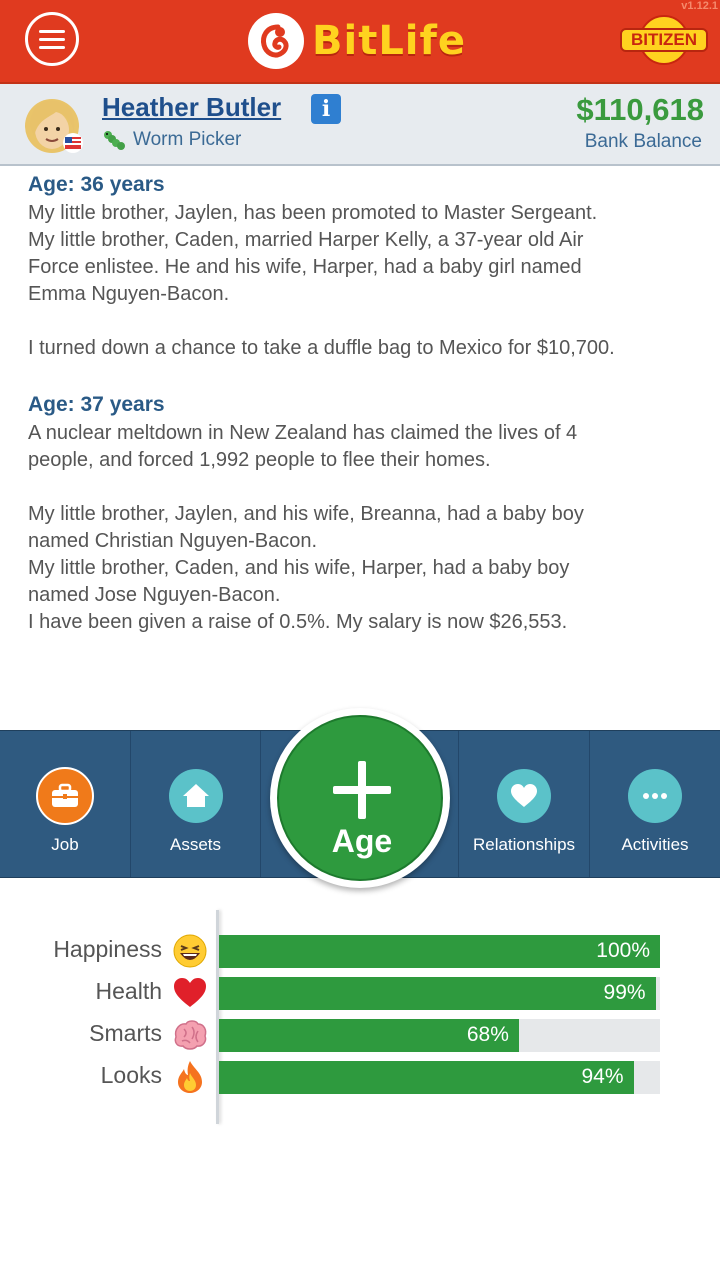 The height and width of the screenshot is (1280, 720). Describe the element at coordinates (96, 404) in the screenshot. I see `age-heading: Age: 37 years` at that location.